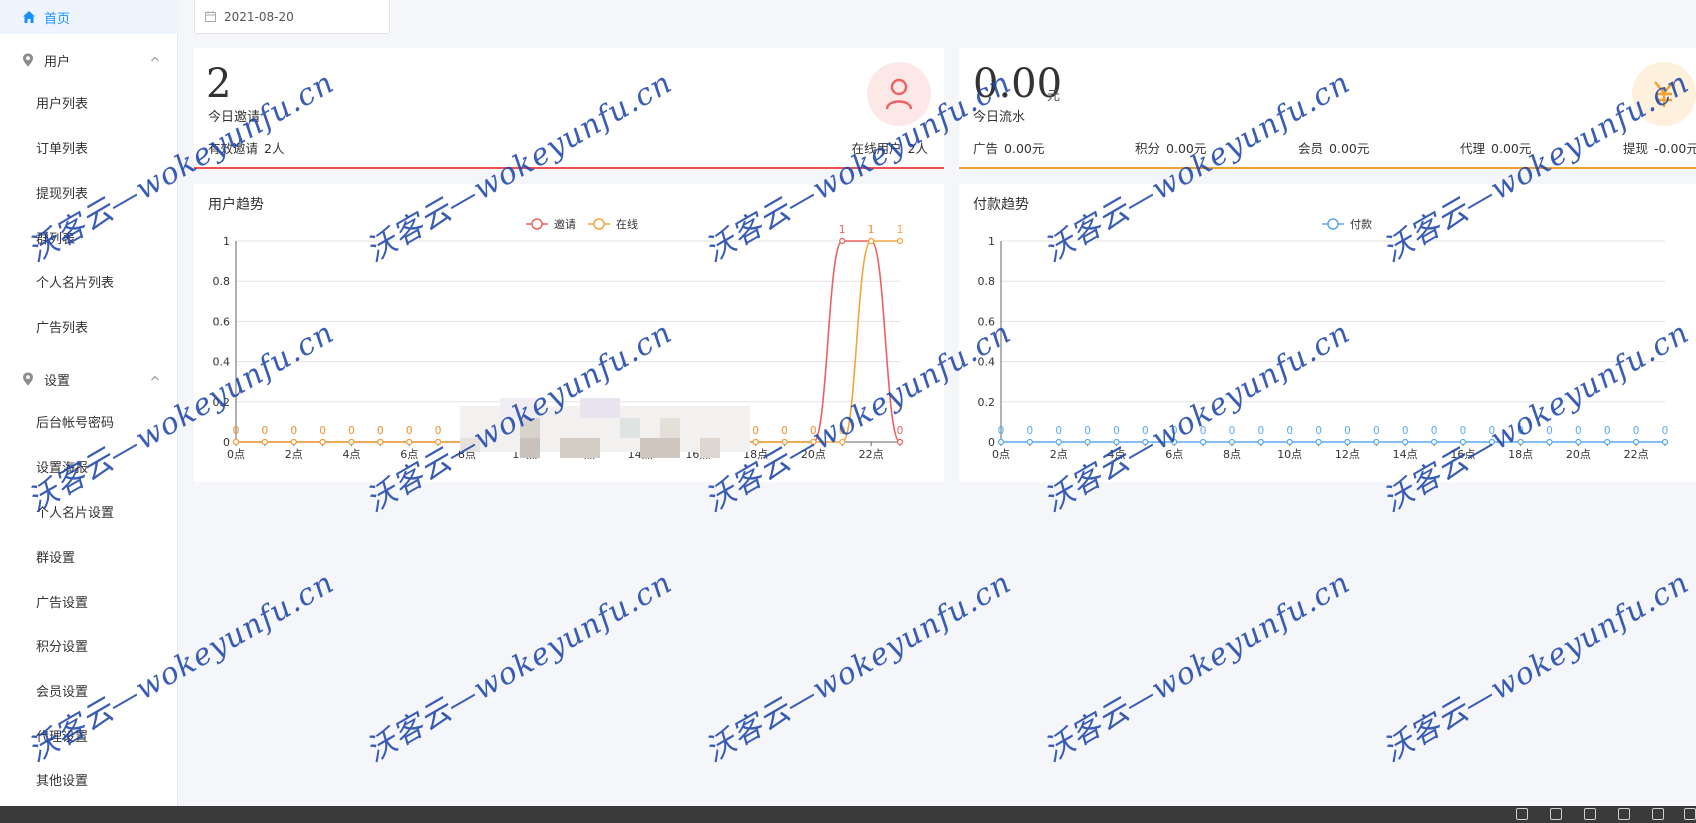  I want to click on sidebar-item-group-list: 群列表, so click(55, 240).